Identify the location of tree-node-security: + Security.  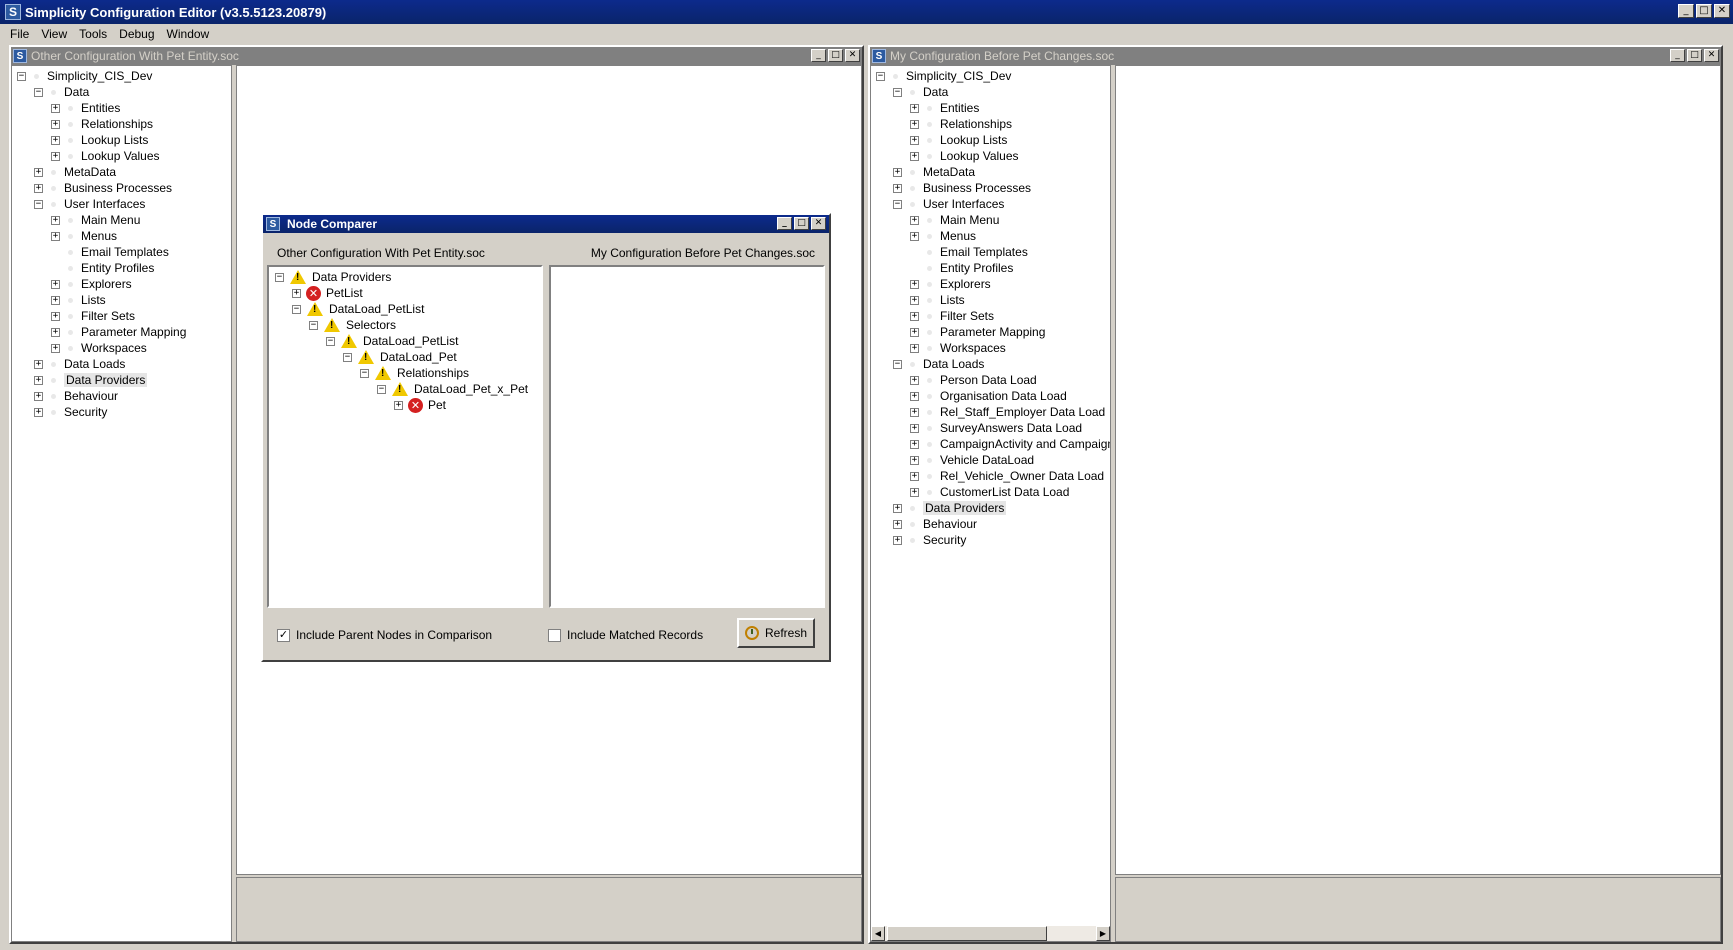
(121, 412).